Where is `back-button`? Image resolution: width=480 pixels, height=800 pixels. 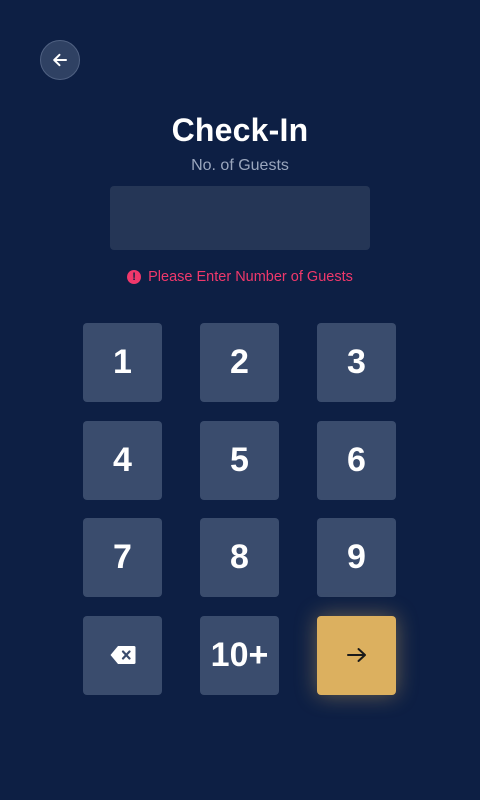 back-button is located at coordinates (60, 60).